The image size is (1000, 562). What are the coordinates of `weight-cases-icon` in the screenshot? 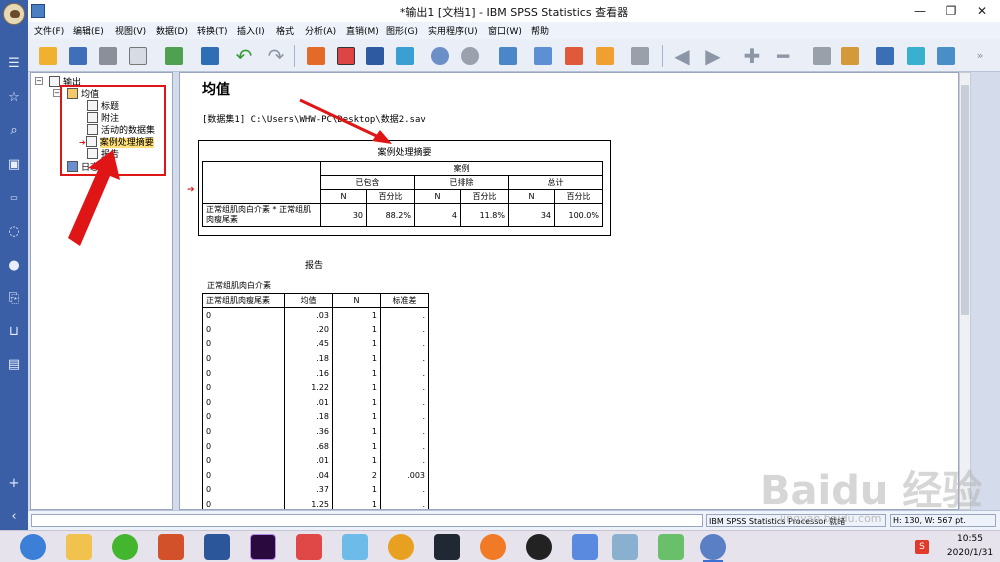 It's located at (543, 56).